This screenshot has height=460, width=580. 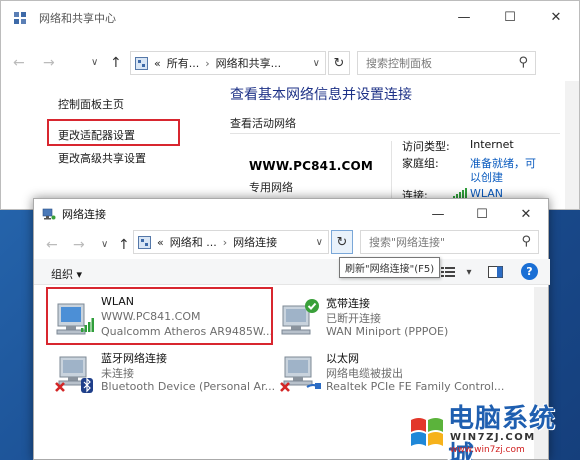 I want to click on breadcrumb-network-connections: 网络连接, so click(x=255, y=242).